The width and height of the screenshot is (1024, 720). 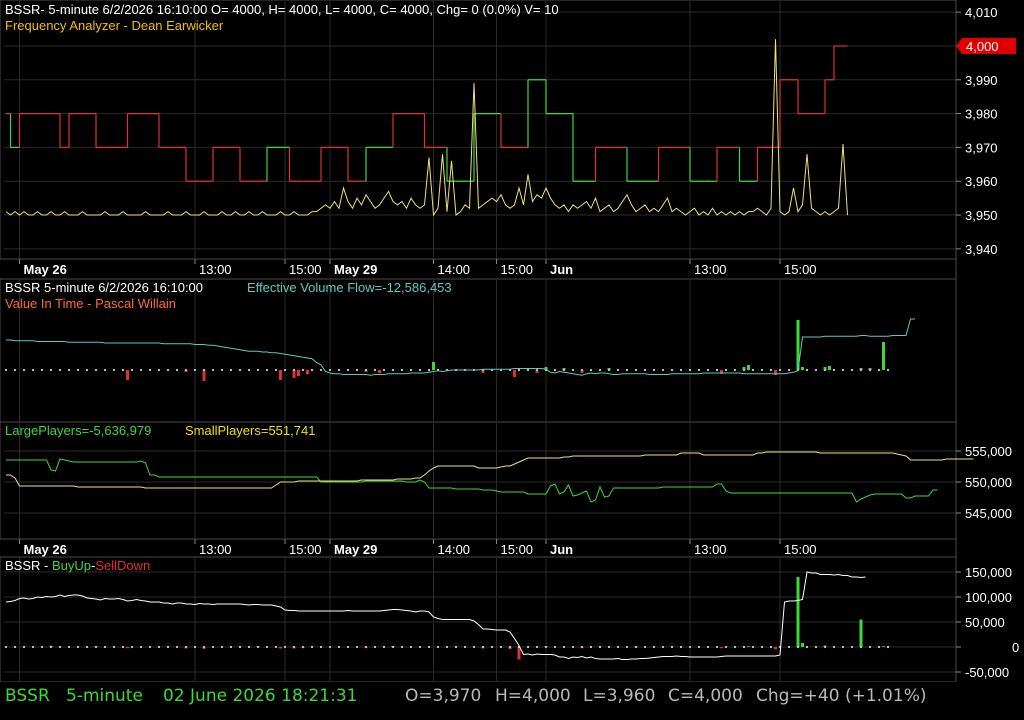 I want to click on status-datetime: 02 June 2026 18:21:31, so click(x=260, y=696).